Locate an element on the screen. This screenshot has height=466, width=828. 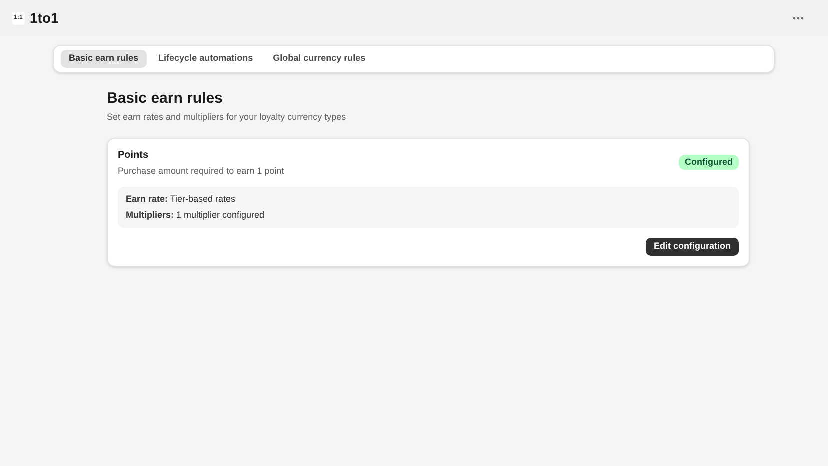
page-subtitle: Set earn rates and multipliers for your loyalty currency types is located at coordinates (227, 117).